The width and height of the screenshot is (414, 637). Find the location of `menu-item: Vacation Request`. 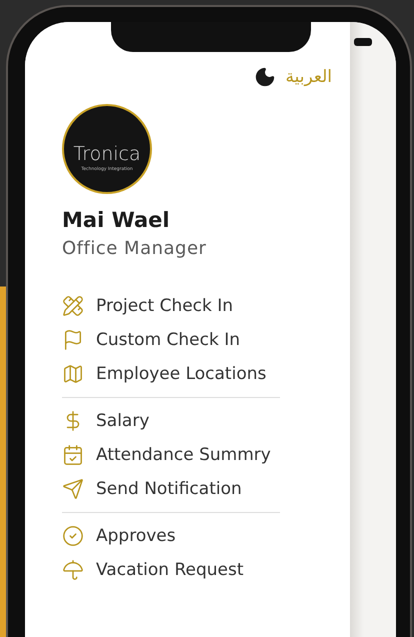

menu-item: Vacation Request is located at coordinates (171, 570).